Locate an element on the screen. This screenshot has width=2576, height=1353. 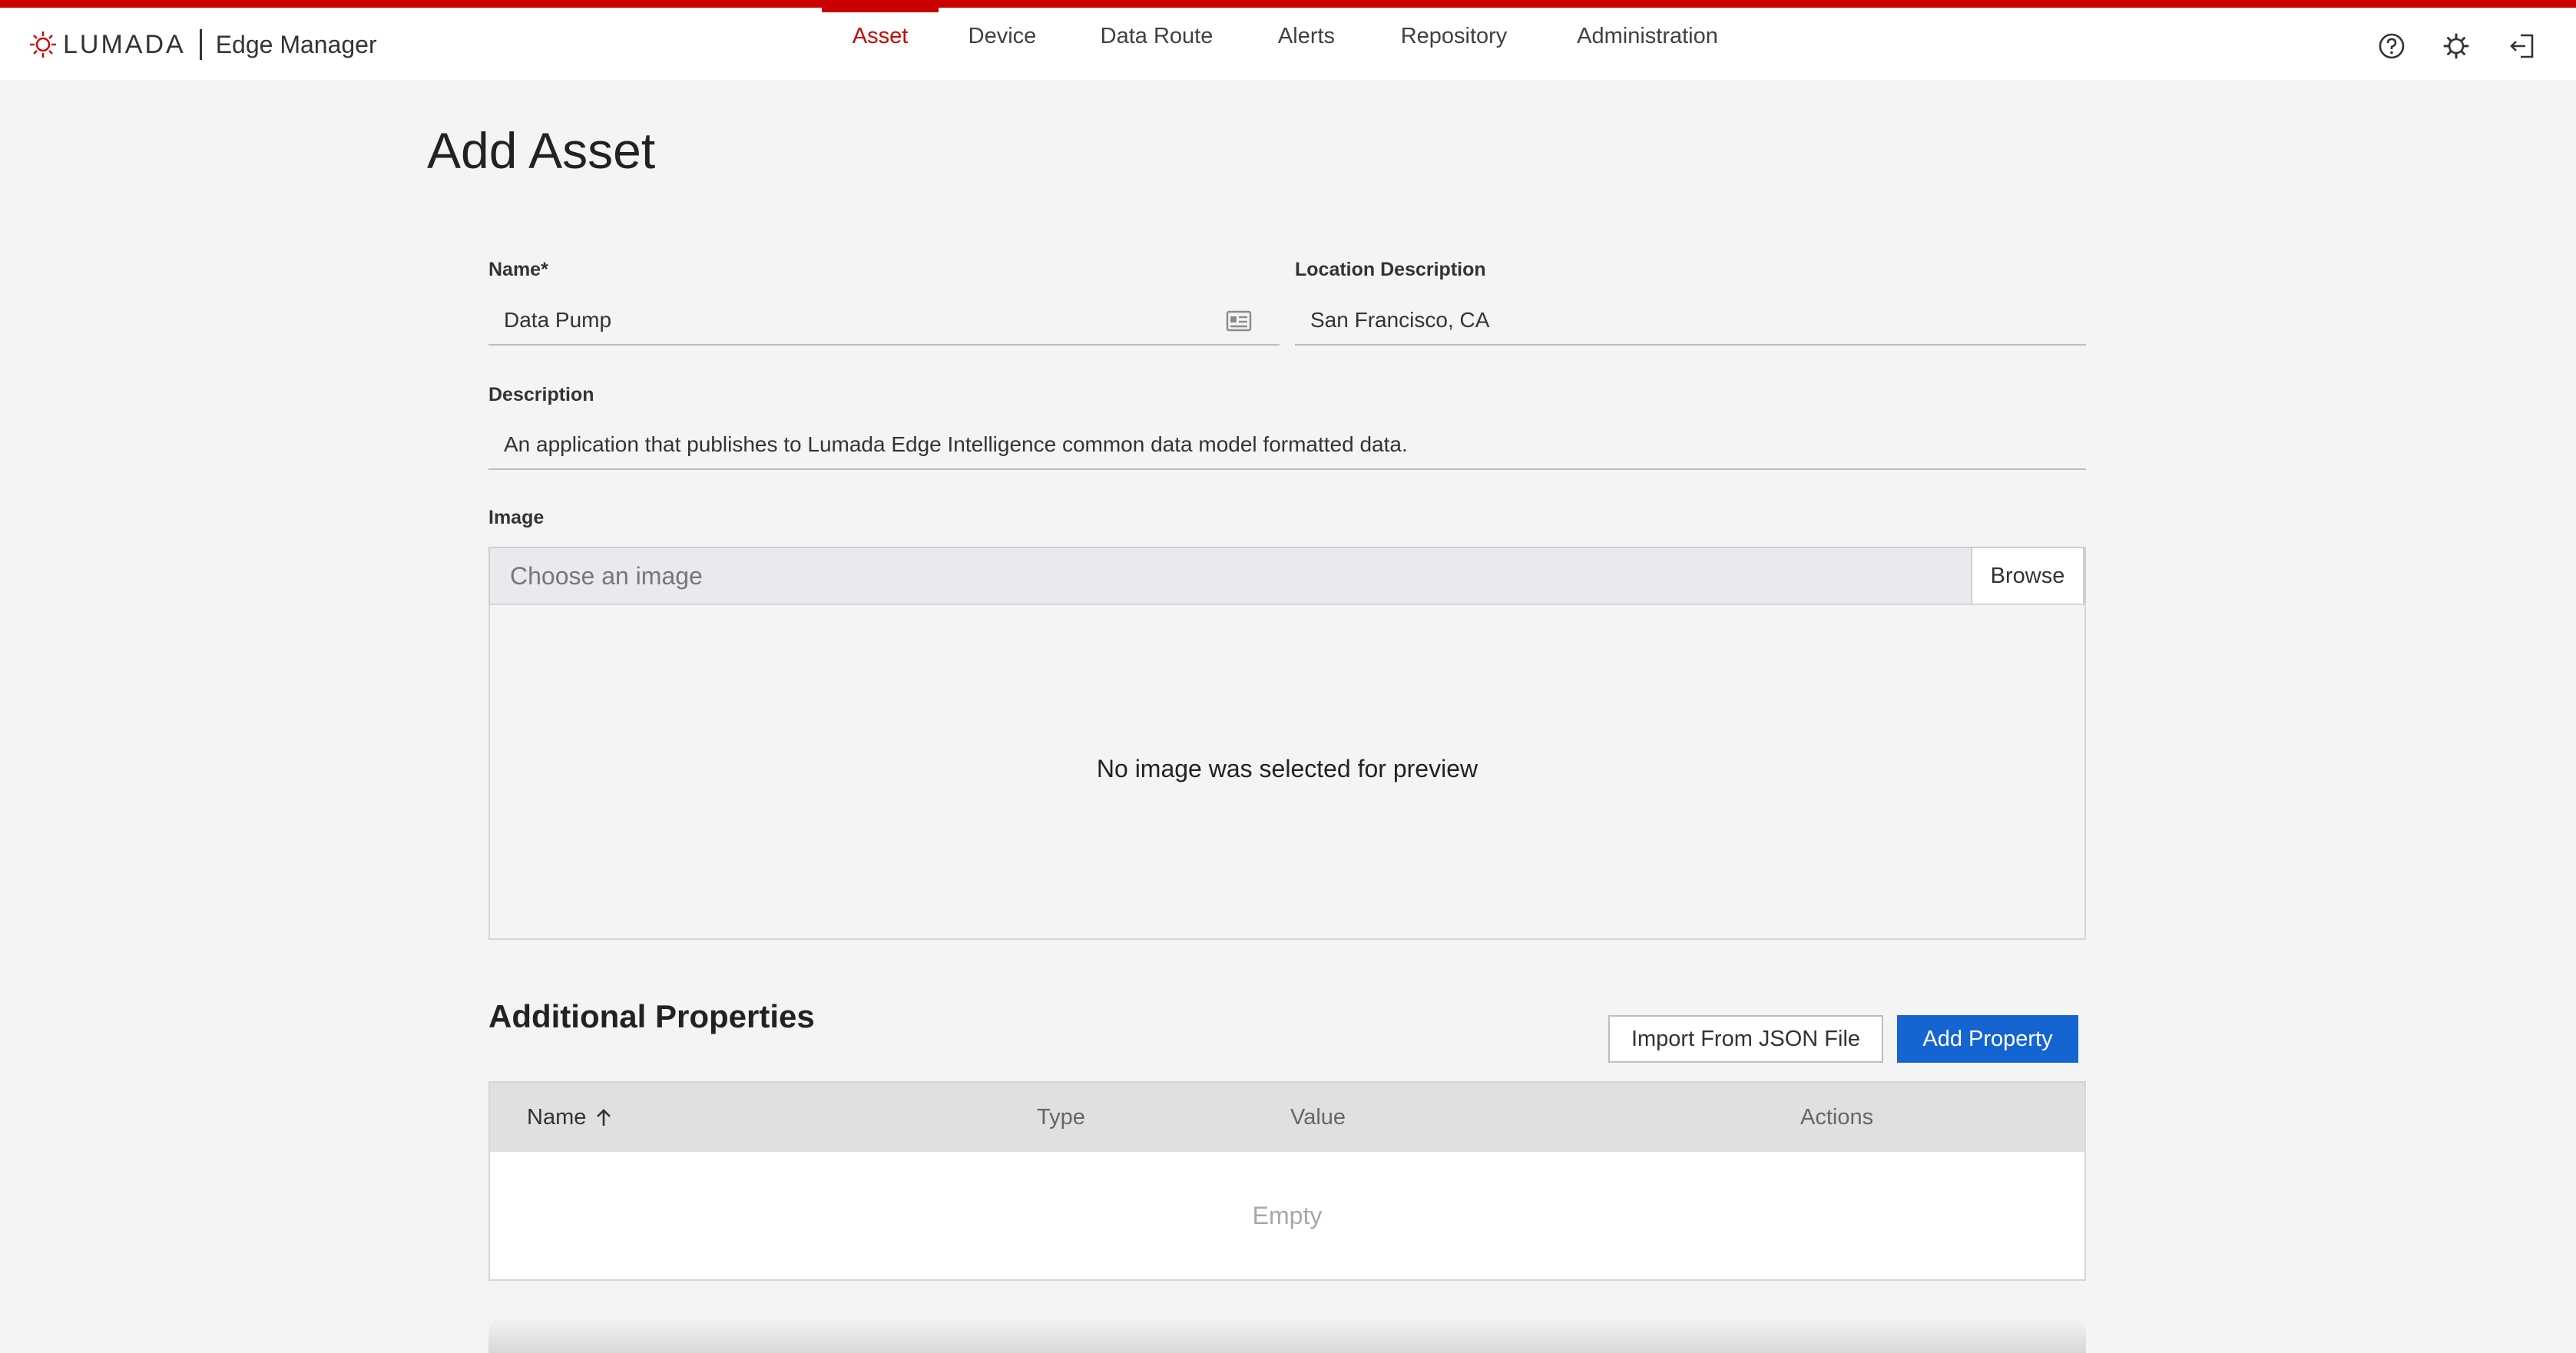
name-value: Data Pump is located at coordinates (558, 320).